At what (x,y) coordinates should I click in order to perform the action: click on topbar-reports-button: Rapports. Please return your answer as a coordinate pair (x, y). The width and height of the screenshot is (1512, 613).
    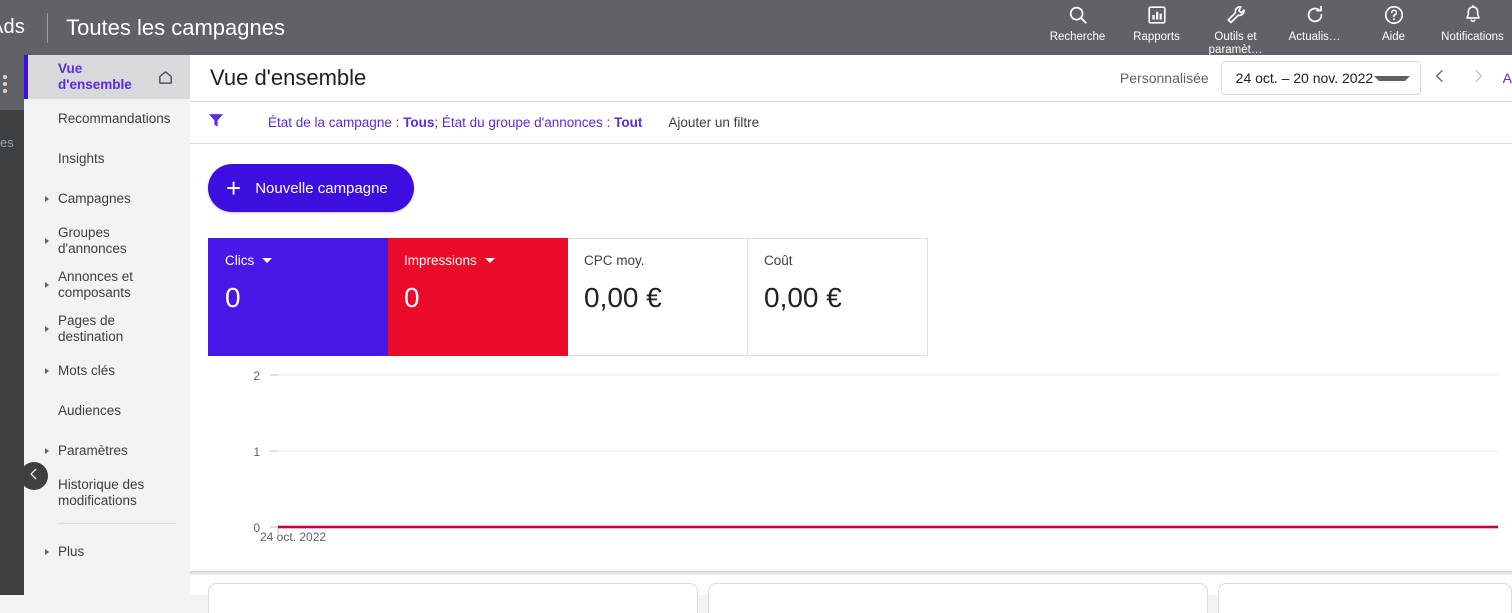
    Looking at the image, I should click on (1156, 22).